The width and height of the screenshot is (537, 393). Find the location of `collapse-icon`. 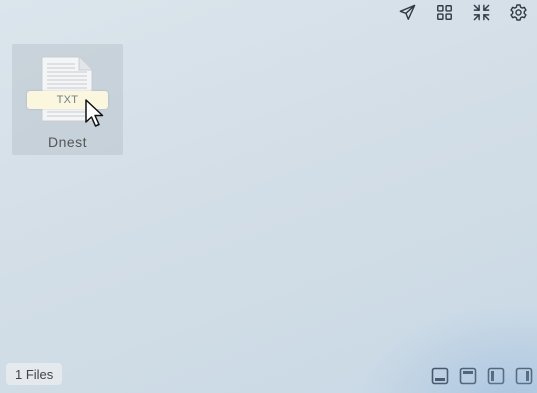

collapse-icon is located at coordinates (481, 12).